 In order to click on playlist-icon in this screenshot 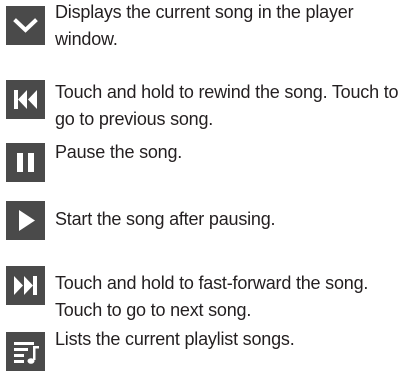, I will do `click(25, 351)`.